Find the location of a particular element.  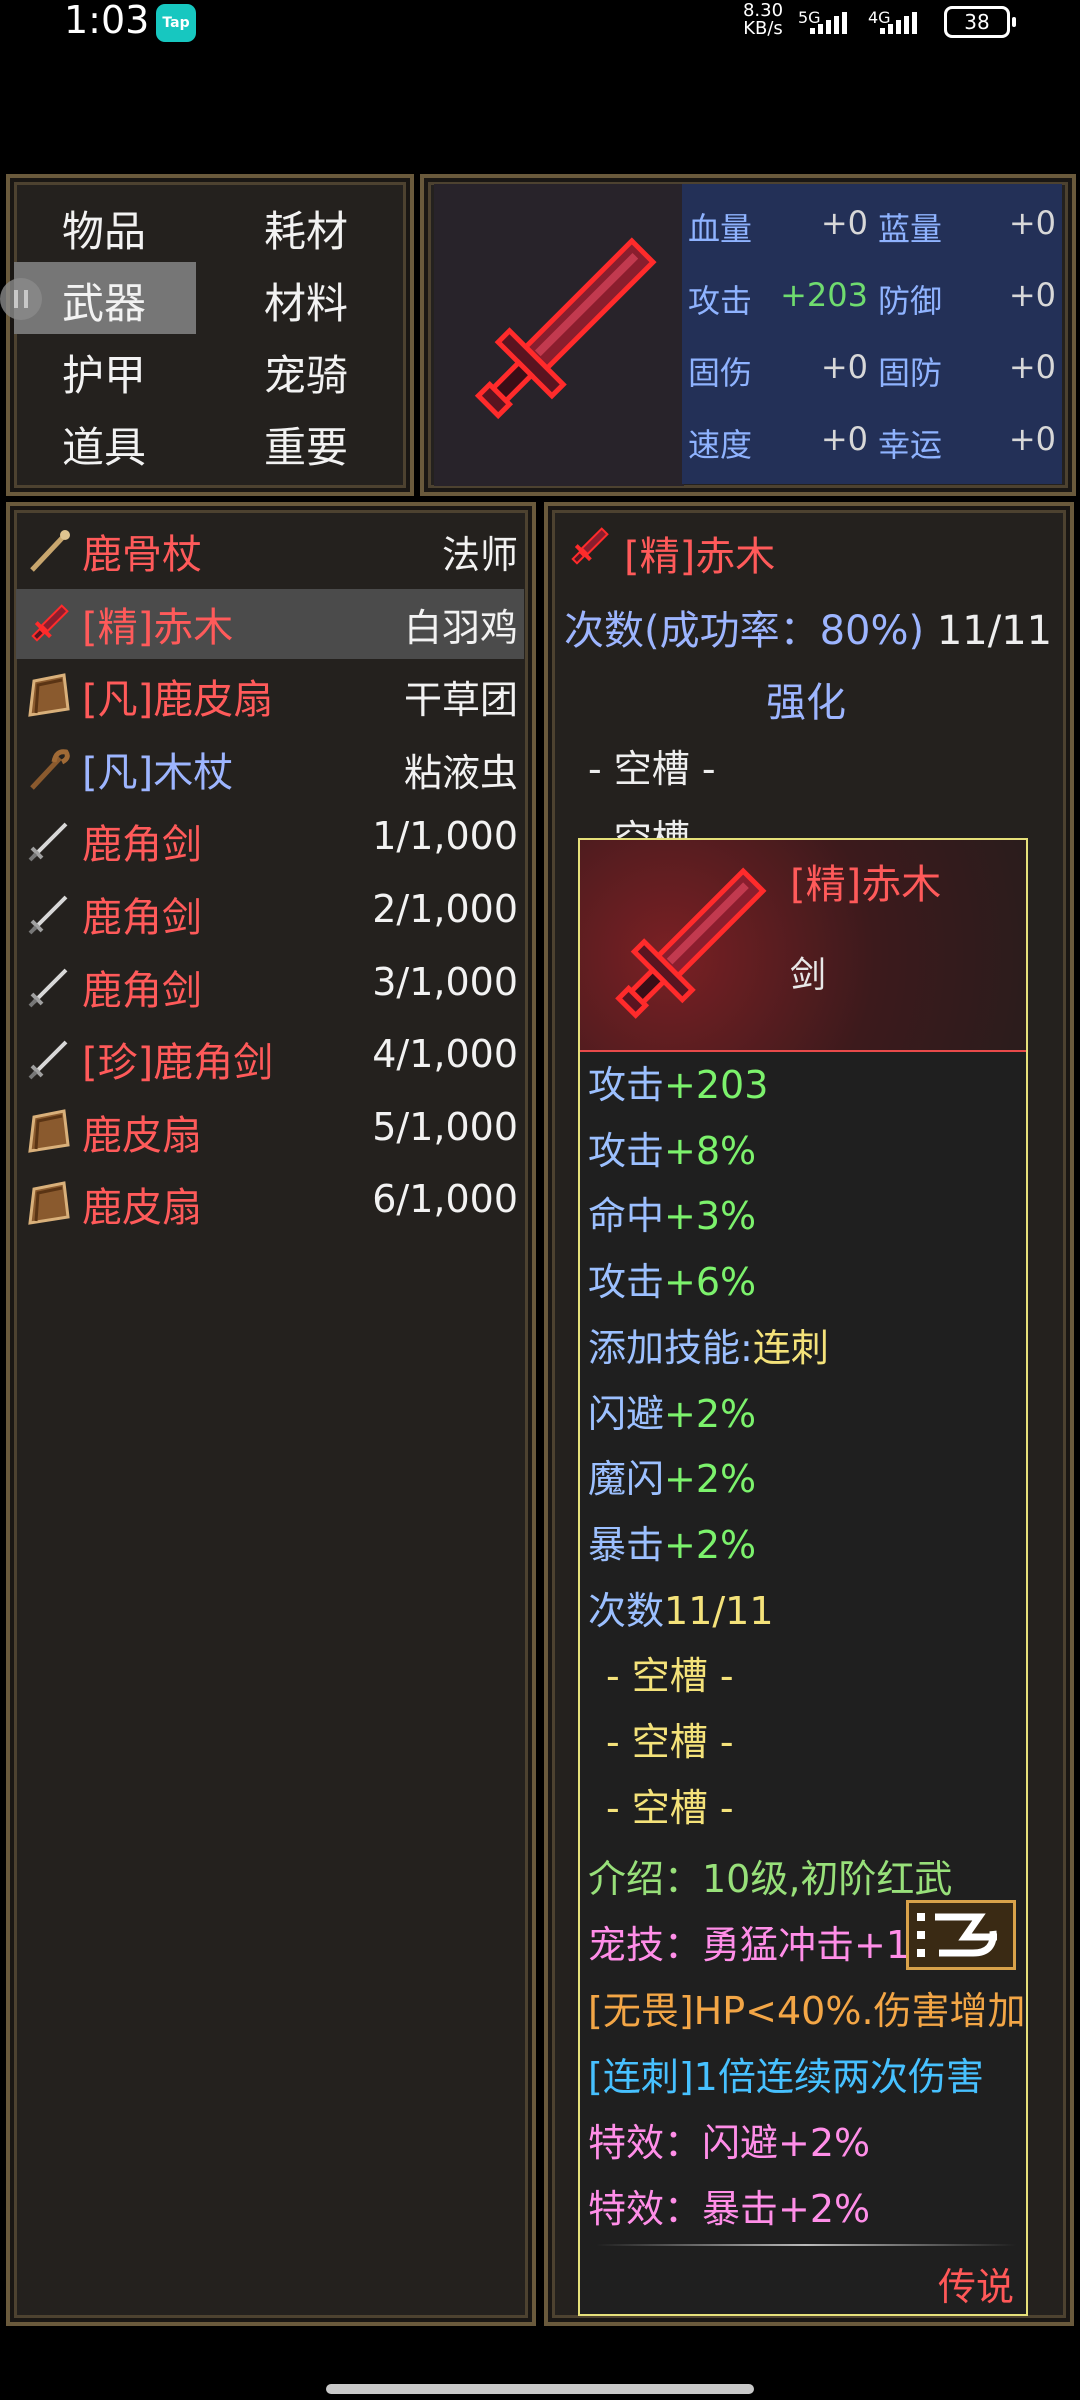

tooltip-attribute-value: +8% is located at coordinates (710, 1150).